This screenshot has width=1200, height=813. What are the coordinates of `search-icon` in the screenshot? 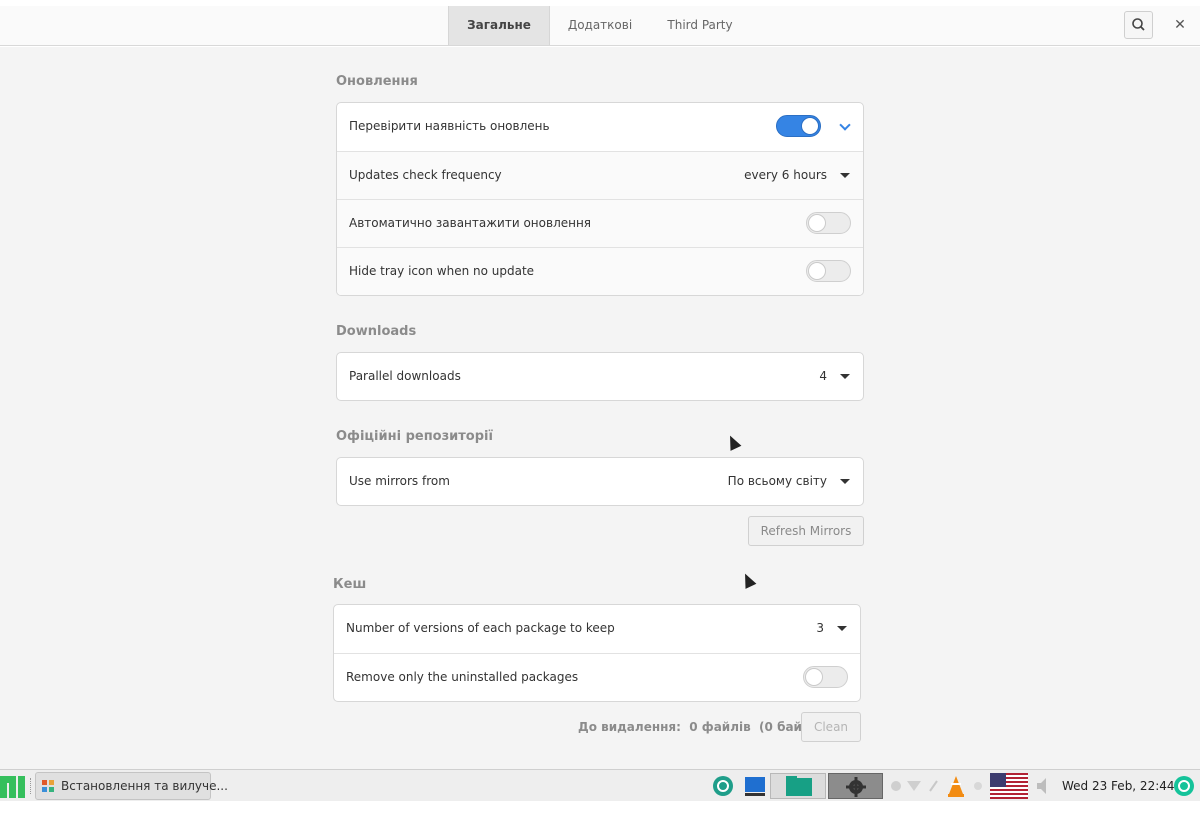 It's located at (1138, 24).